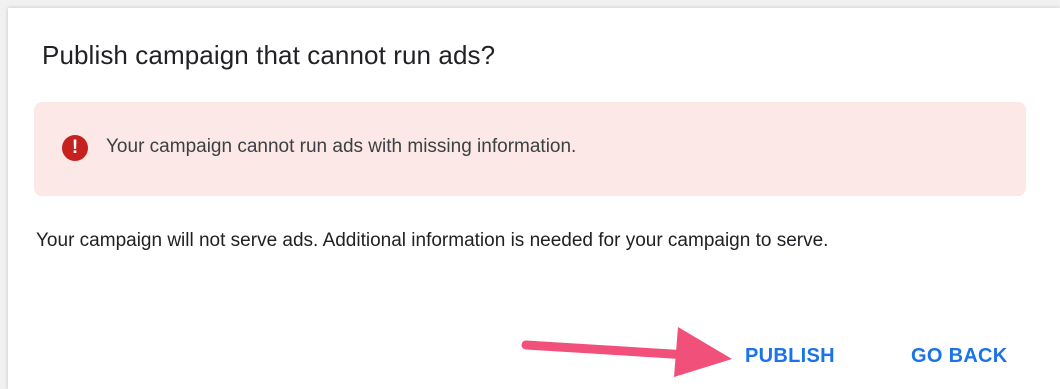 The width and height of the screenshot is (1060, 389). I want to click on go-back-button: GO BACK, so click(959, 356).